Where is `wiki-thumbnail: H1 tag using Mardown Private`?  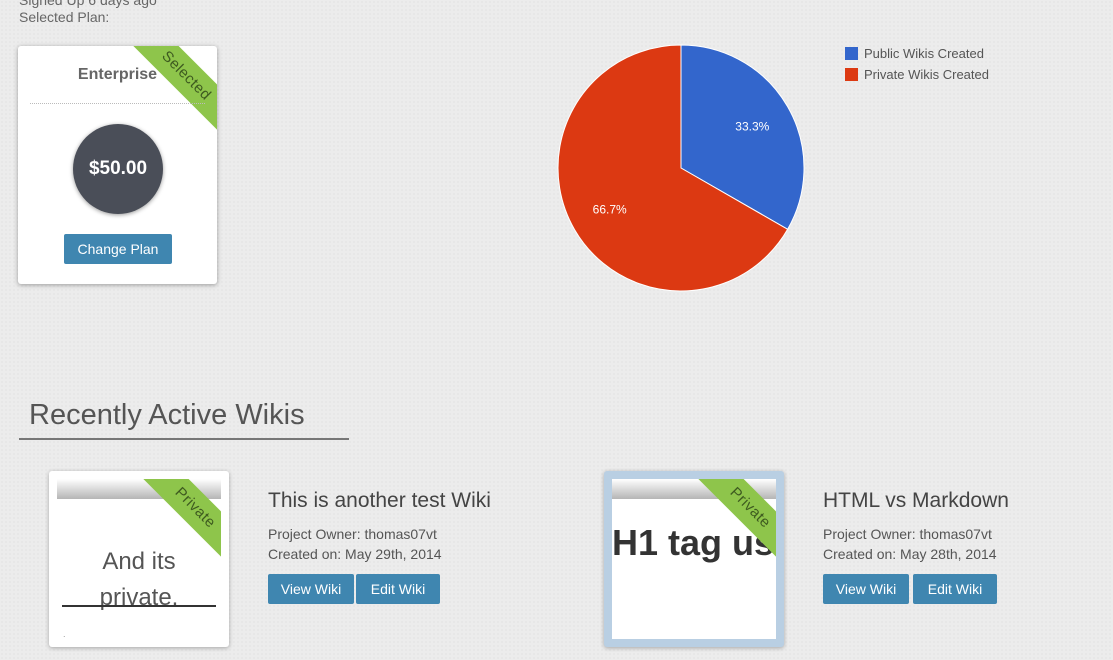
wiki-thumbnail: H1 tag using Mardown Private is located at coordinates (694, 559).